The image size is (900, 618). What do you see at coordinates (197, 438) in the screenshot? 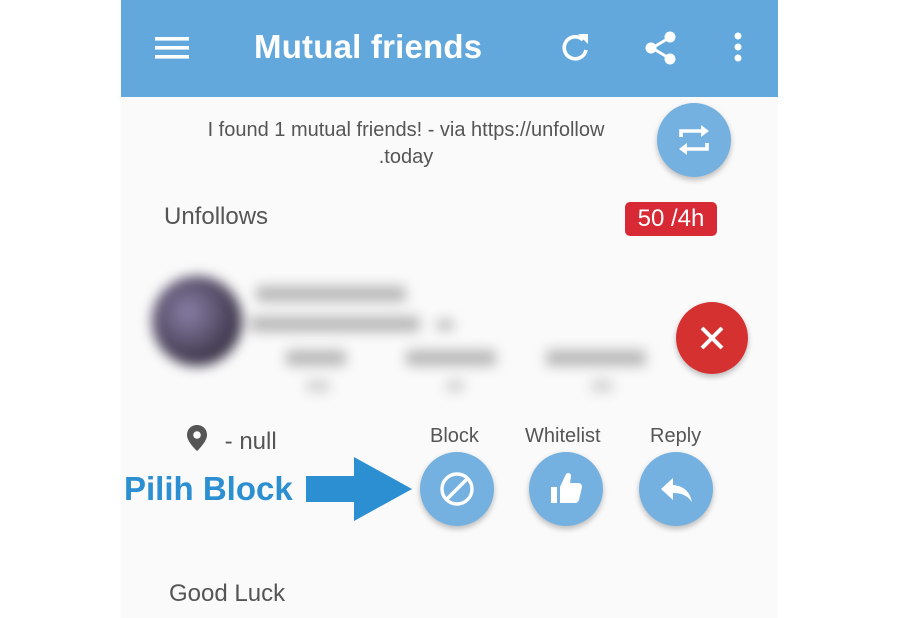
I see `location-pin-icon` at bounding box center [197, 438].